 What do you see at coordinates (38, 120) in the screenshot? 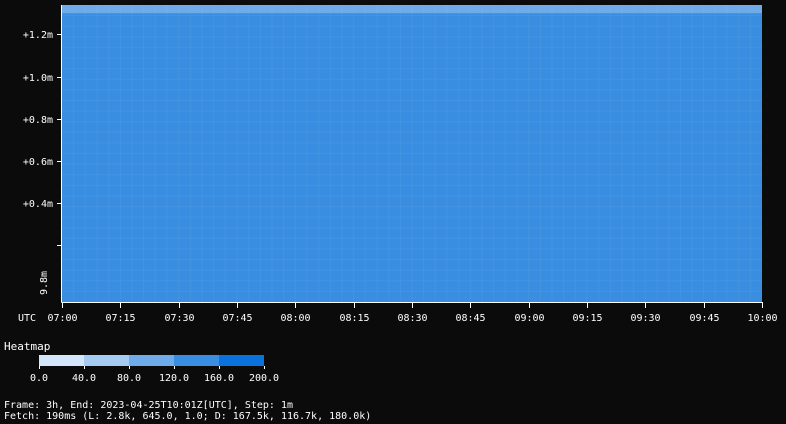
I see `y-tick-label-2: +0.8m` at bounding box center [38, 120].